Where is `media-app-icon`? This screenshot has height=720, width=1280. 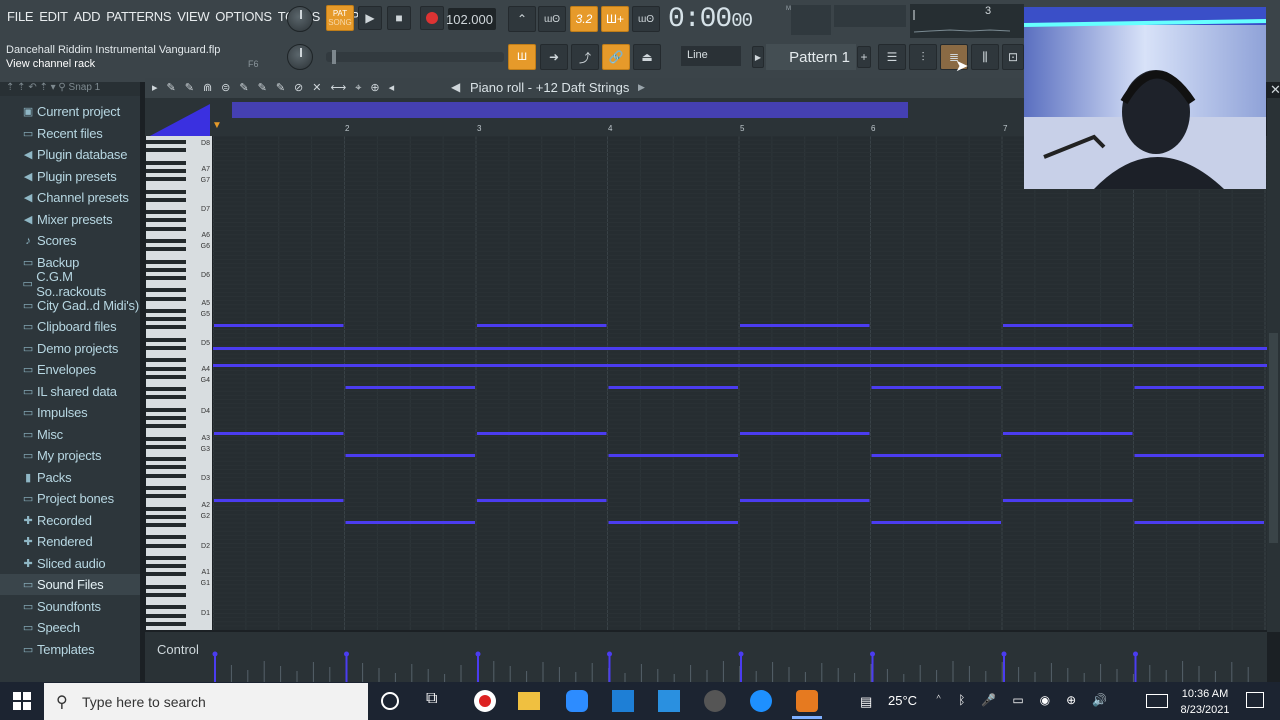 media-app-icon is located at coordinates (715, 701).